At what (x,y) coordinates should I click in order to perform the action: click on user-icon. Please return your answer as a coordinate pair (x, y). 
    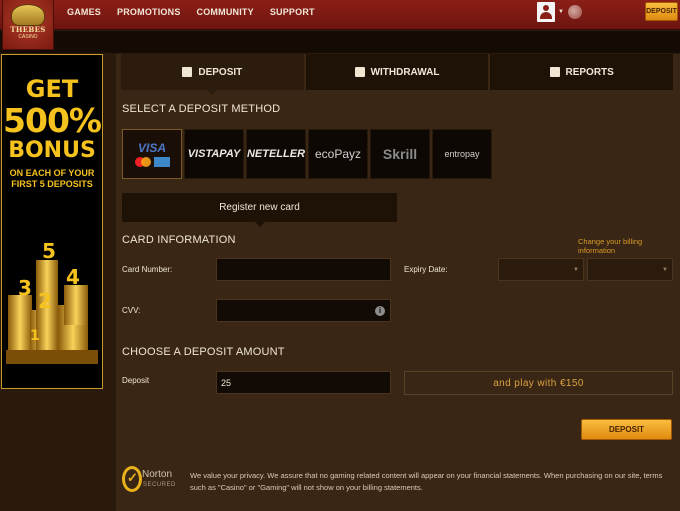
    Looking at the image, I should click on (546, 12).